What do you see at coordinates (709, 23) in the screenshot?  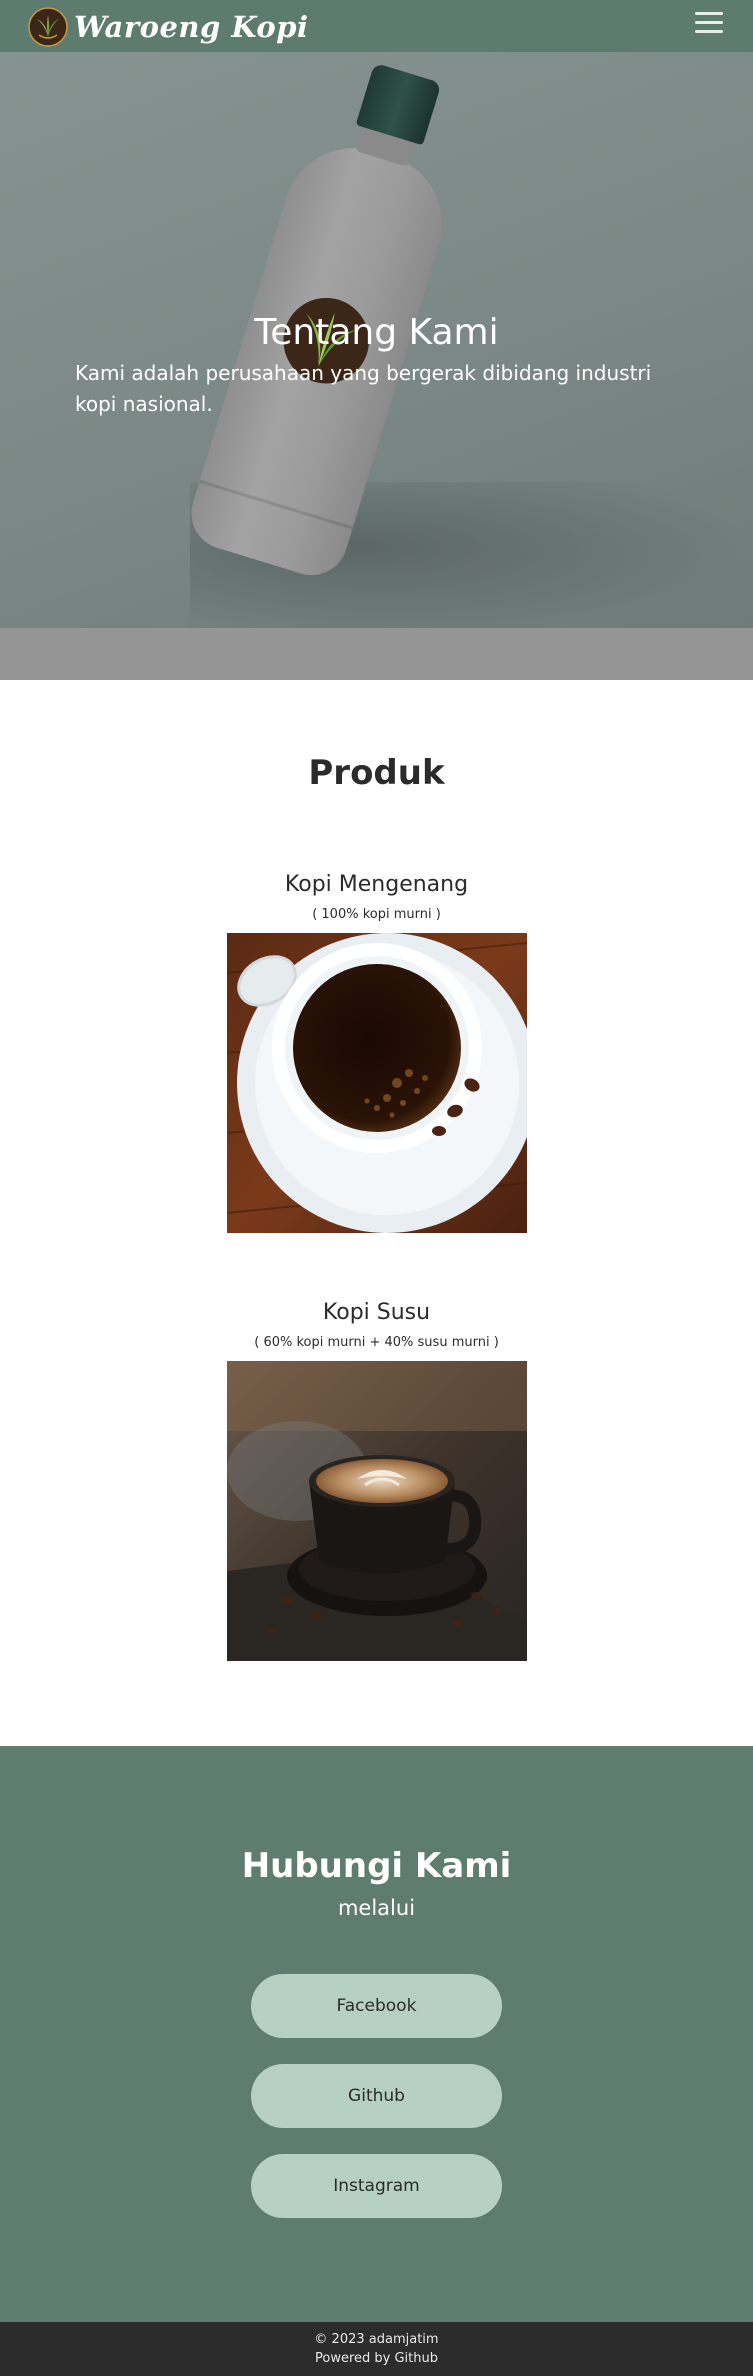 I see `hamburger-menu-icon` at bounding box center [709, 23].